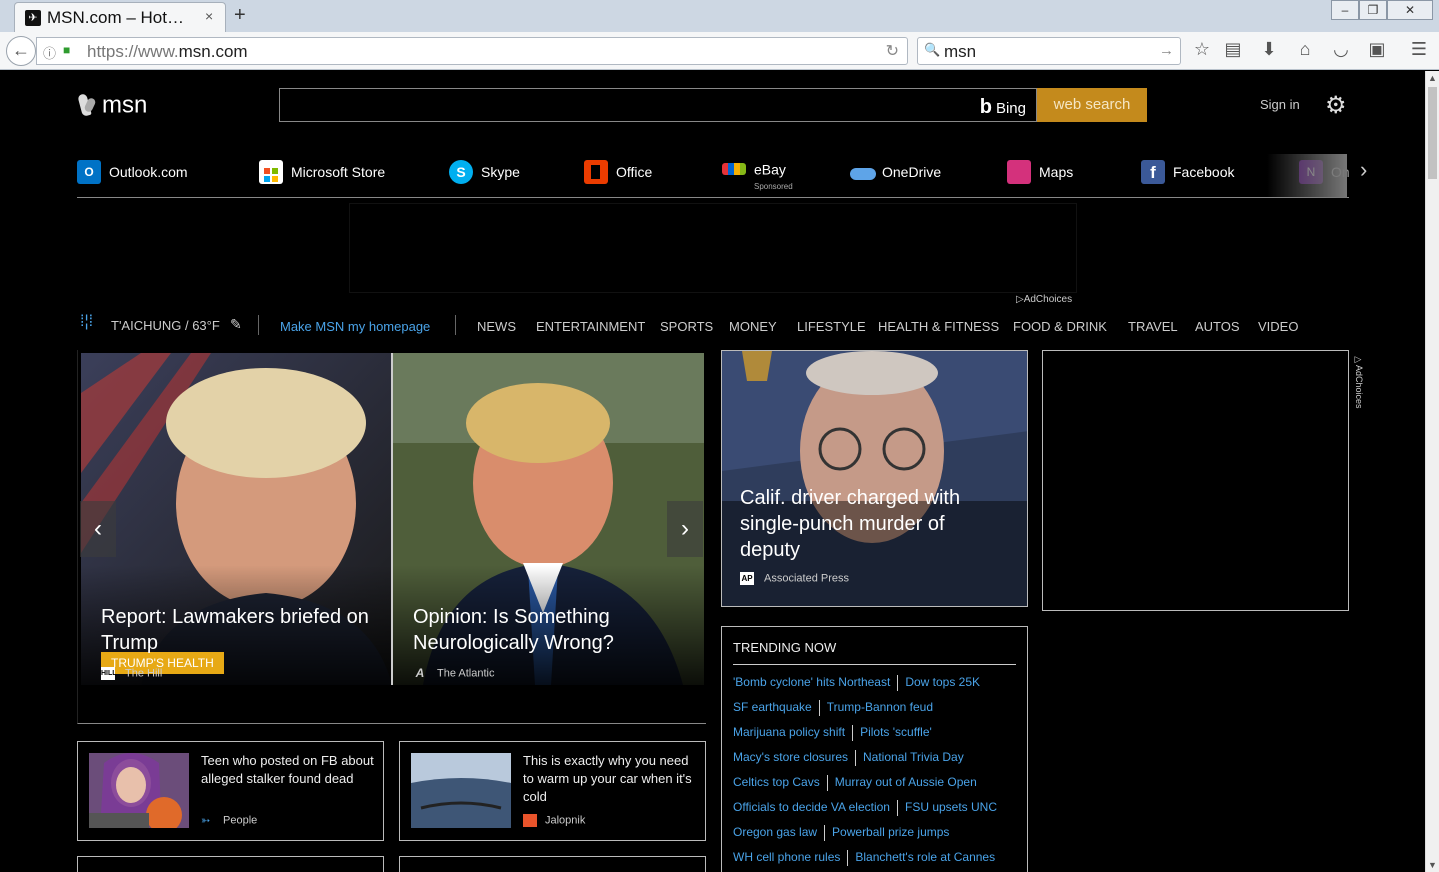 This screenshot has height=872, width=1439. Describe the element at coordinates (87, 106) in the screenshot. I see `msn-butterfly-icon` at that location.